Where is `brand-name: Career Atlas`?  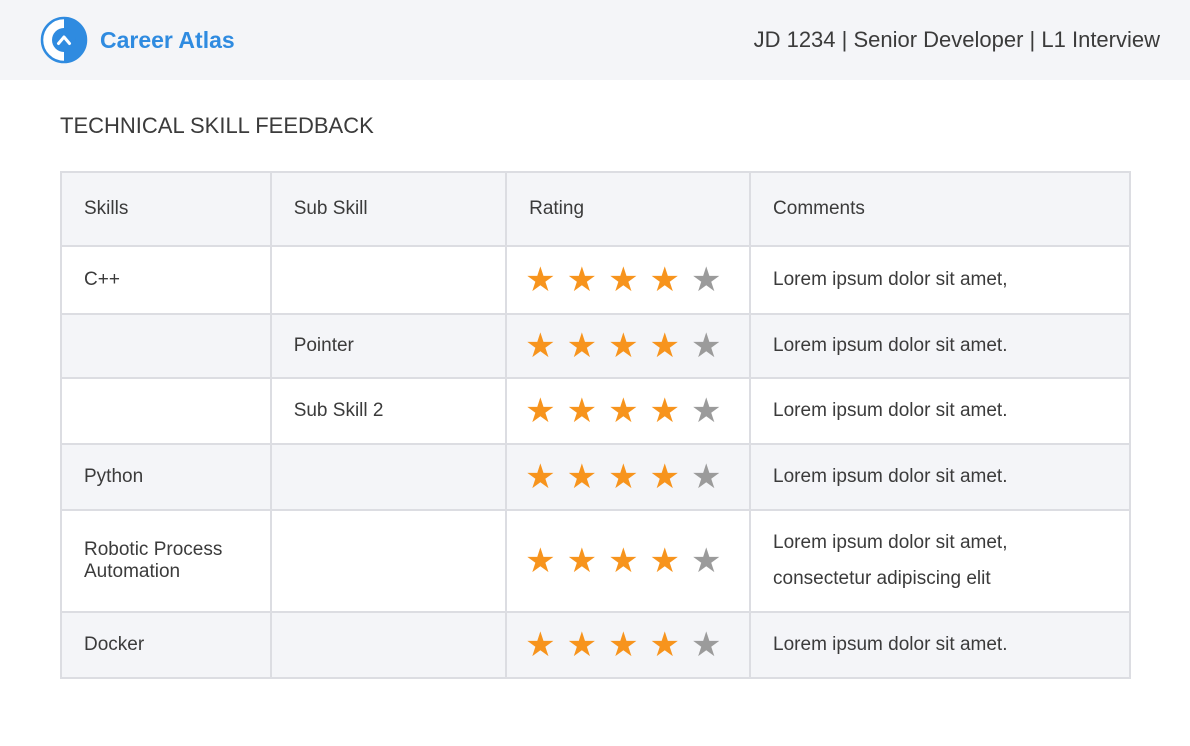 brand-name: Career Atlas is located at coordinates (167, 39).